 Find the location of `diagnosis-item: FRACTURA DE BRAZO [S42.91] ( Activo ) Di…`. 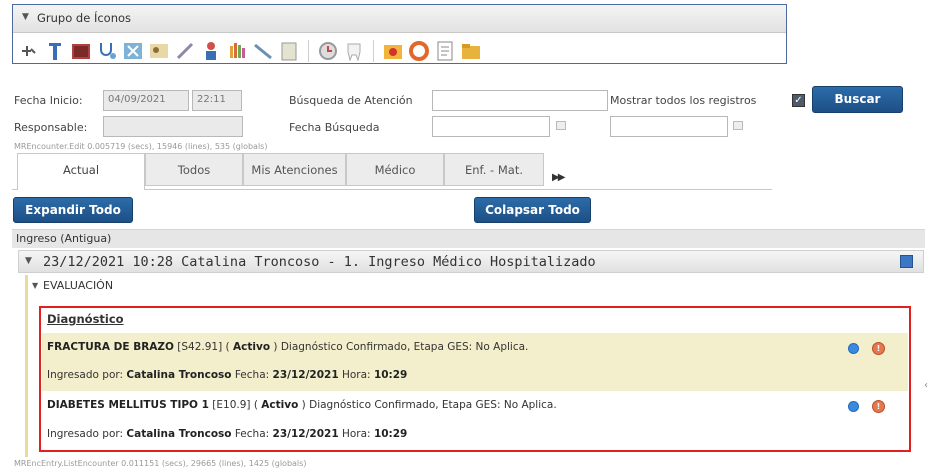

diagnosis-item: FRACTURA DE BRAZO [S42.91] ( Activo ) Di… is located at coordinates (475, 362).